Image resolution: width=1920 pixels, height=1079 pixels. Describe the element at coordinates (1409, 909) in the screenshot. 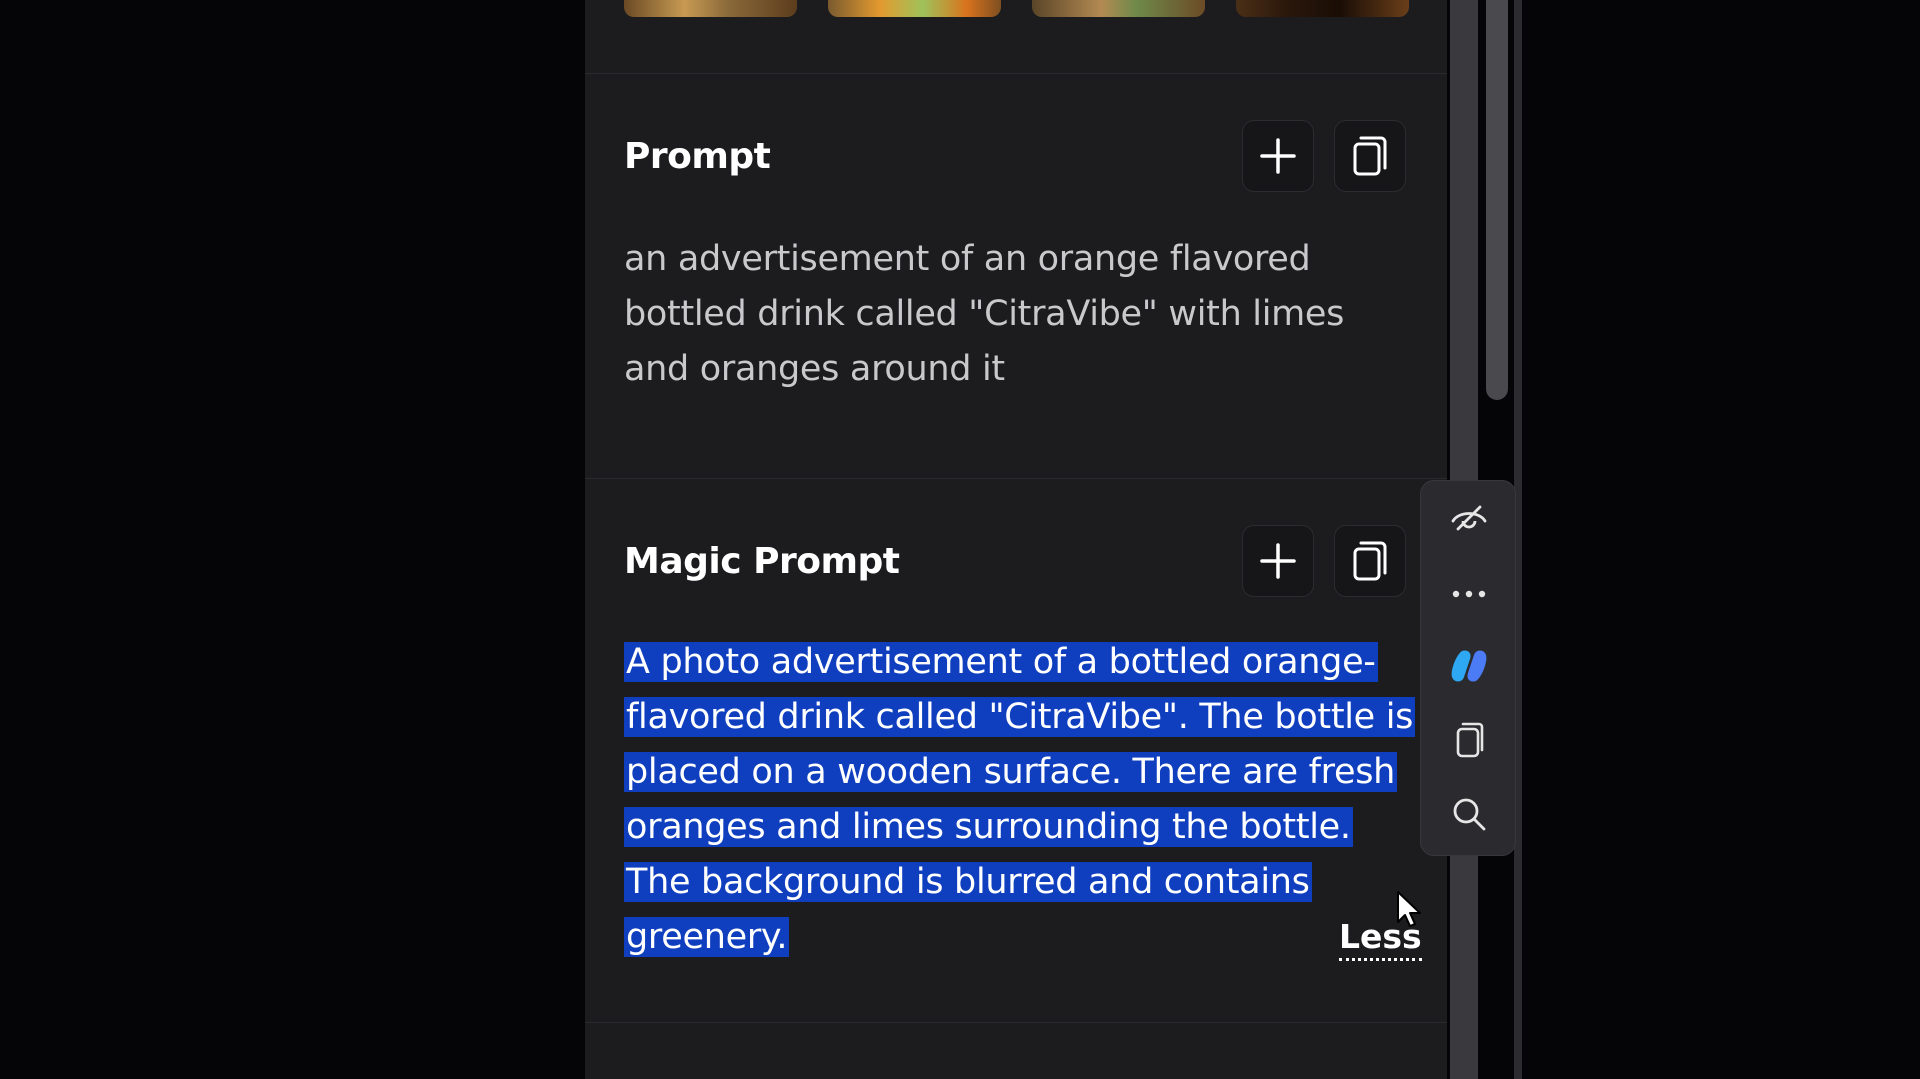

I see `mouse-cursor-icon` at that location.